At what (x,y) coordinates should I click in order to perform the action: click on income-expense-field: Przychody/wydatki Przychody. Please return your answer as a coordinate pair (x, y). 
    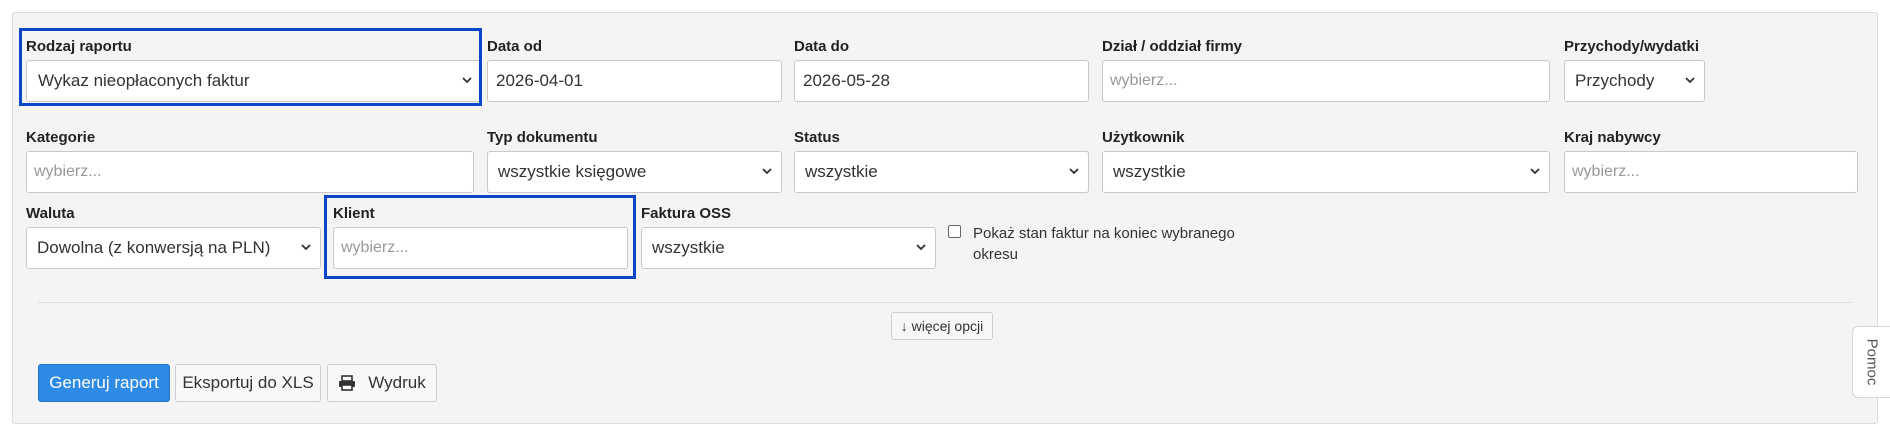
    Looking at the image, I should click on (1634, 70).